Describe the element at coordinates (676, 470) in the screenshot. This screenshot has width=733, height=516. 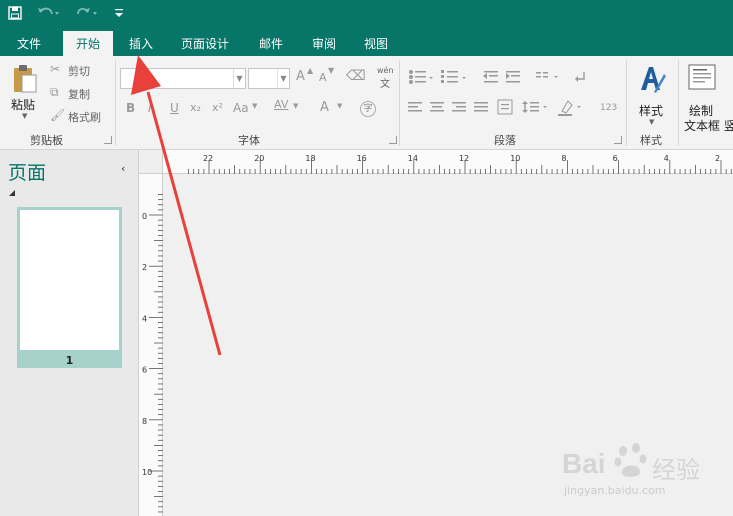
I see `watermark-suffix: 经验` at that location.